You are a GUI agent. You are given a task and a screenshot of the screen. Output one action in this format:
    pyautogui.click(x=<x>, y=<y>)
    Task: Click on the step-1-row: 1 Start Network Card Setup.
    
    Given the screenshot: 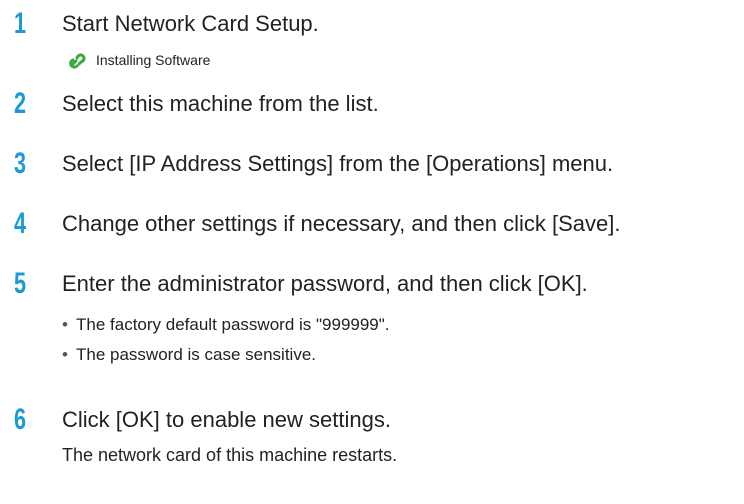 What is the action you would take?
    pyautogui.click(x=375, y=24)
    